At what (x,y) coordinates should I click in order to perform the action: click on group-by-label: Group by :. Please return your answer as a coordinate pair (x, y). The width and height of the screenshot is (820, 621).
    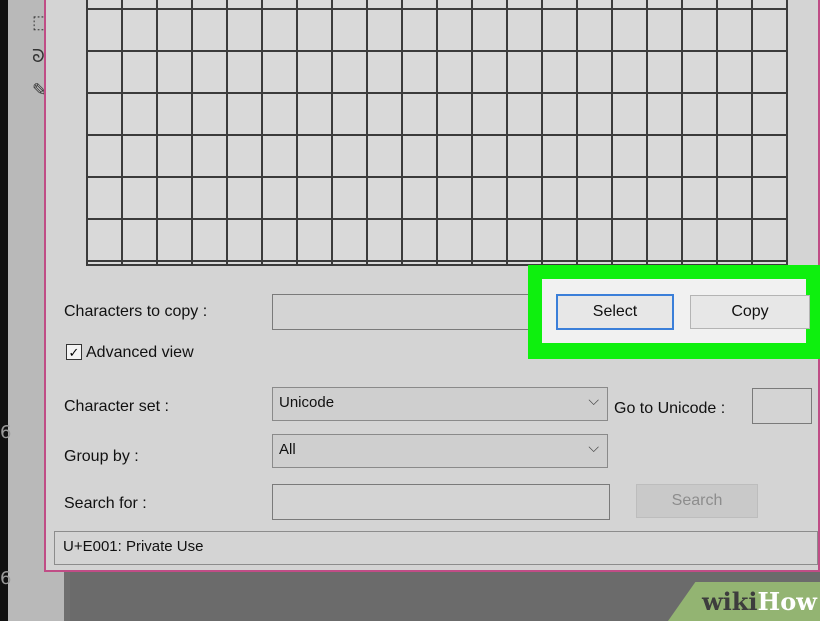
    Looking at the image, I should click on (101, 456).